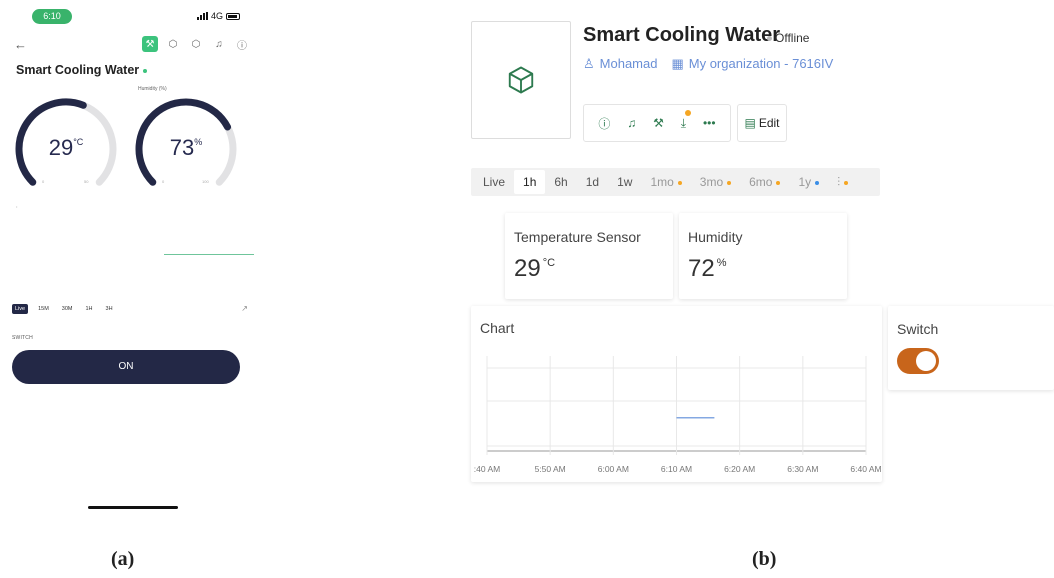 This screenshot has width=1054, height=578. Describe the element at coordinates (20, 44) in the screenshot. I see `back-arrow-icon: ←` at that location.